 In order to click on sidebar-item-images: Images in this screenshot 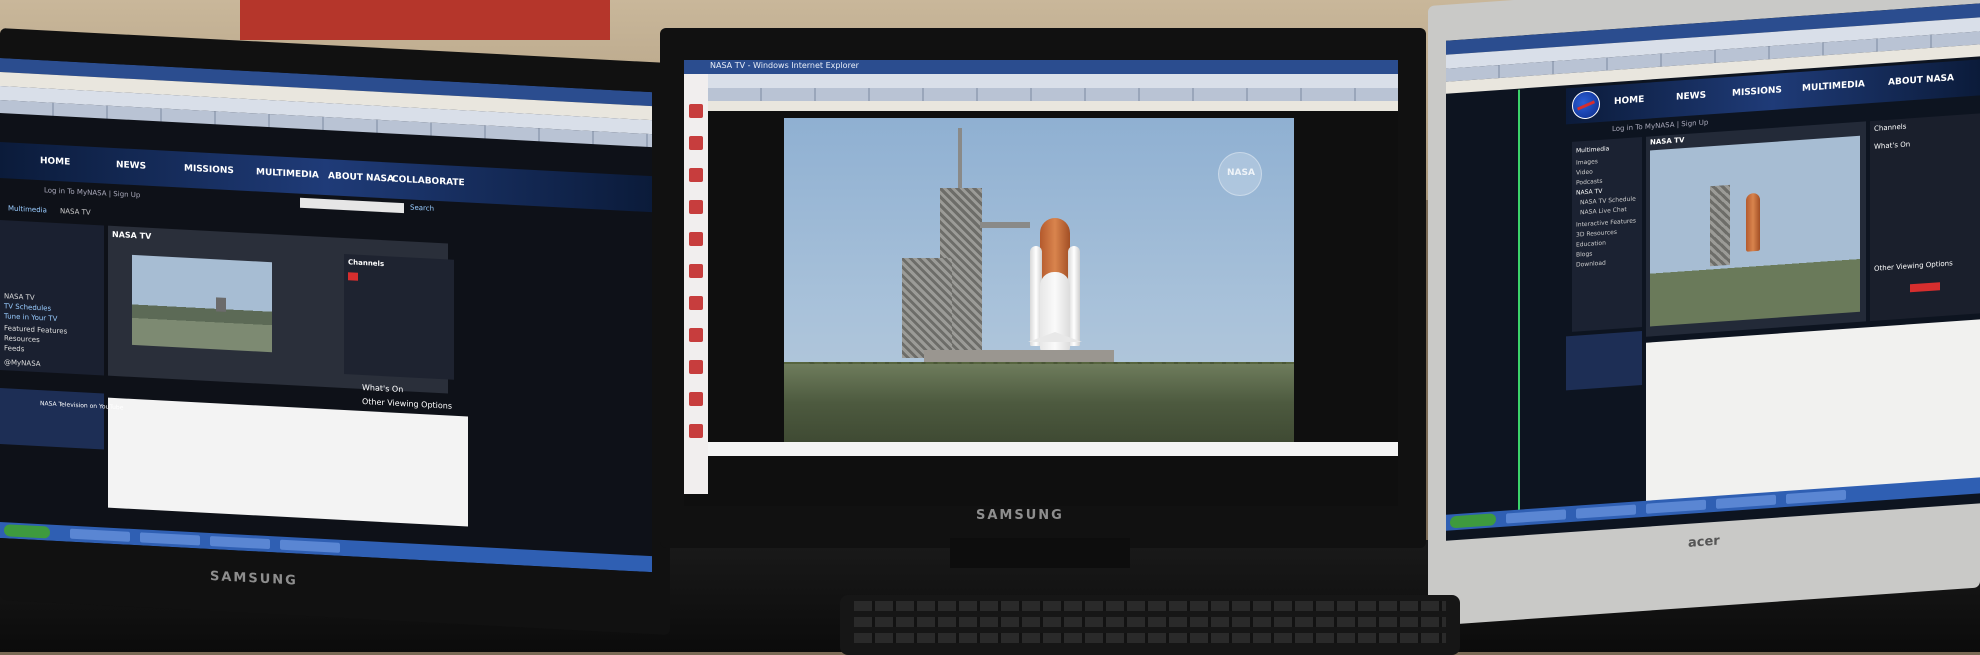, I will do `click(1587, 162)`.